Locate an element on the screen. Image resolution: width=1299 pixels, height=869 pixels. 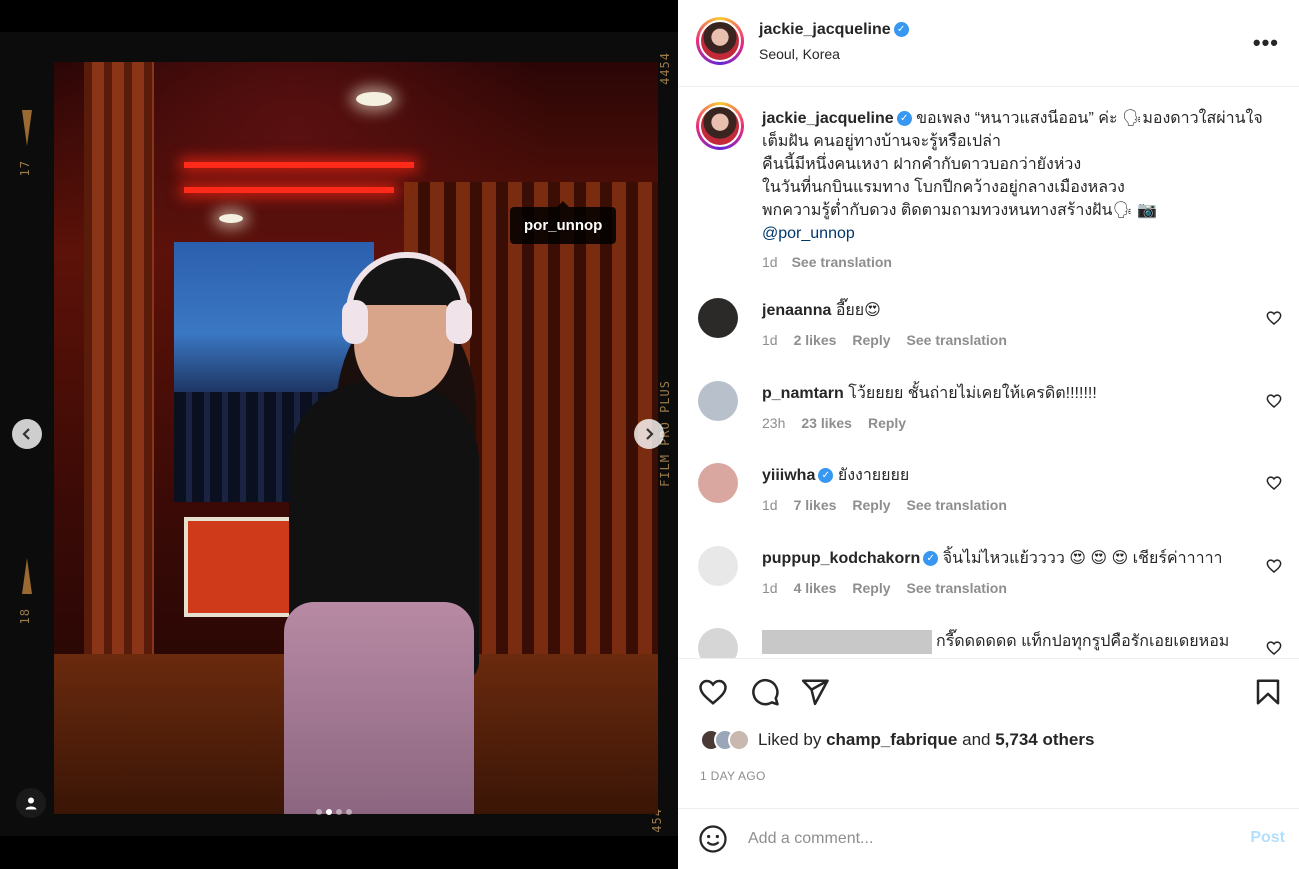
comment-meta: 1d 4 likes Reply See translation is located at coordinates (884, 588).